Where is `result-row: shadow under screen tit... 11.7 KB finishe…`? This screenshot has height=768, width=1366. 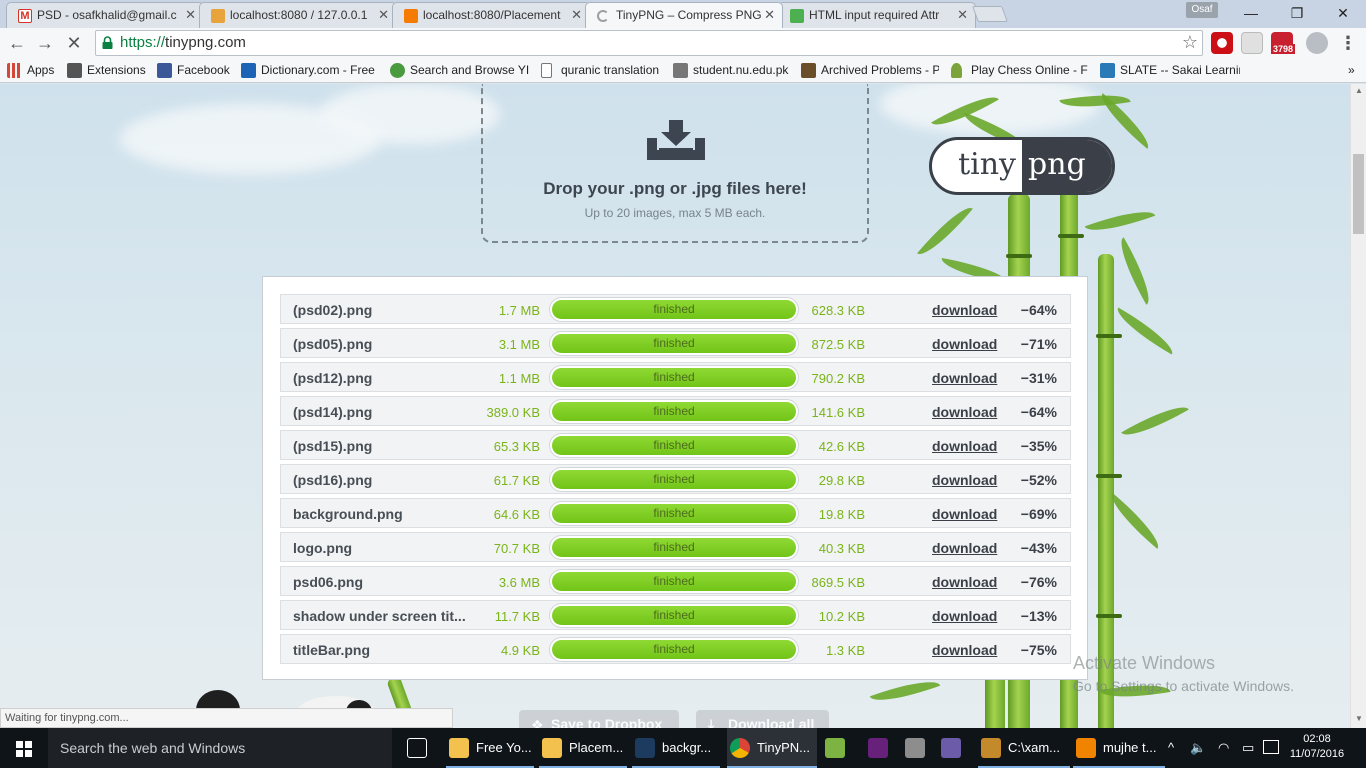
result-row: shadow under screen tit... 11.7 KB finishe… is located at coordinates (675, 615).